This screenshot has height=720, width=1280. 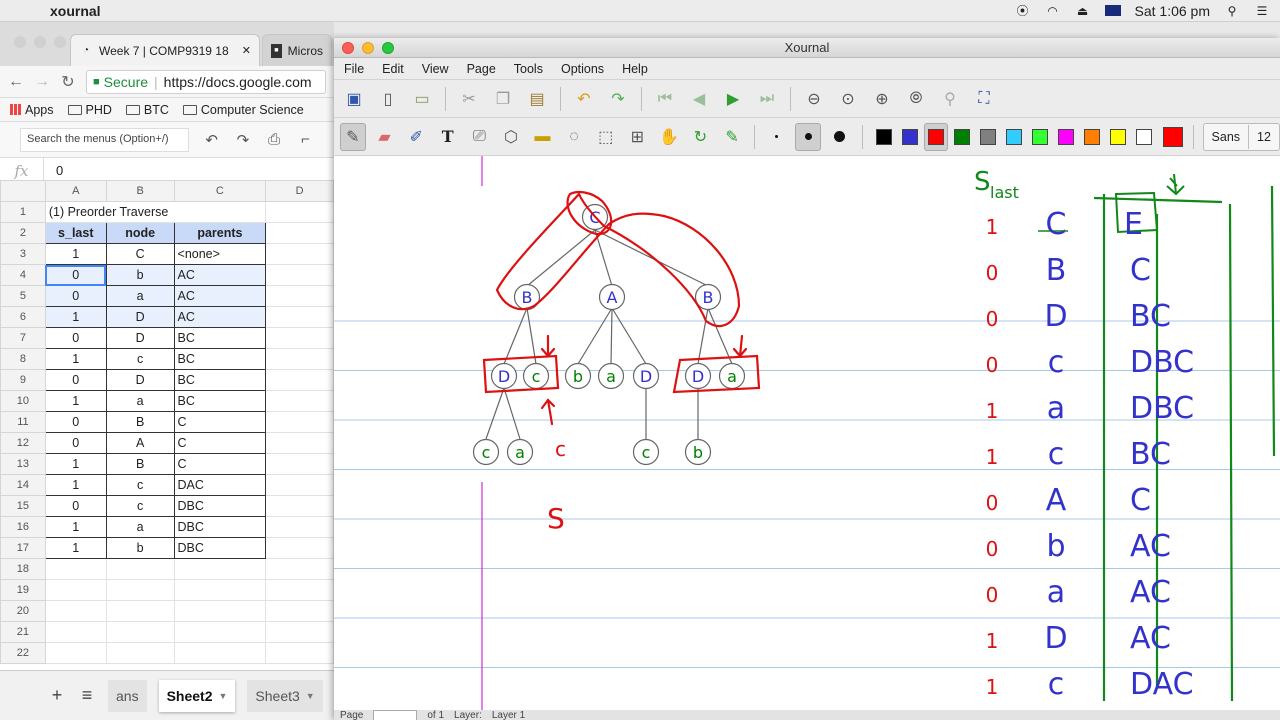 What do you see at coordinates (140, 191) in the screenshot?
I see `column-header-b: B` at bounding box center [140, 191].